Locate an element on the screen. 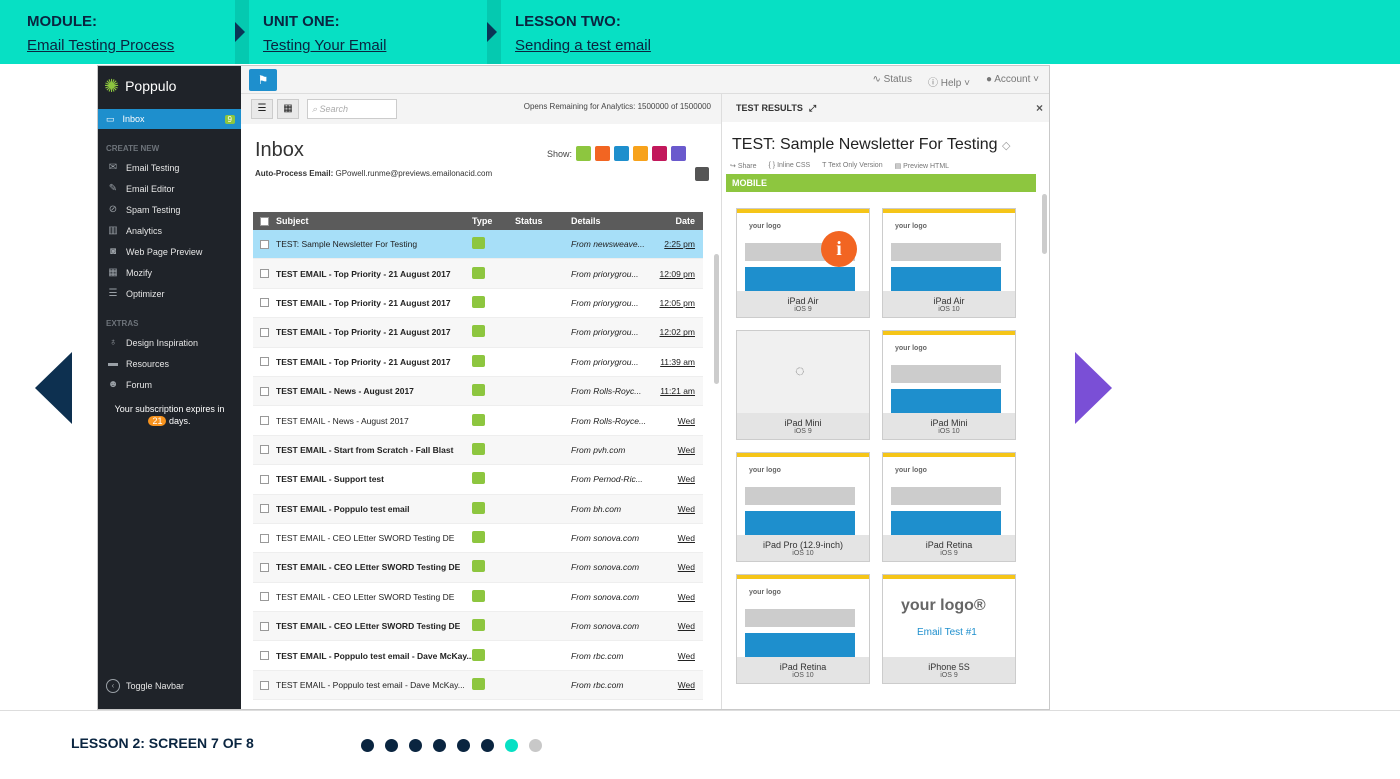 This screenshot has height=779, width=1400. sidebar-item-analytics: ▥ Analytics is located at coordinates (169, 230).